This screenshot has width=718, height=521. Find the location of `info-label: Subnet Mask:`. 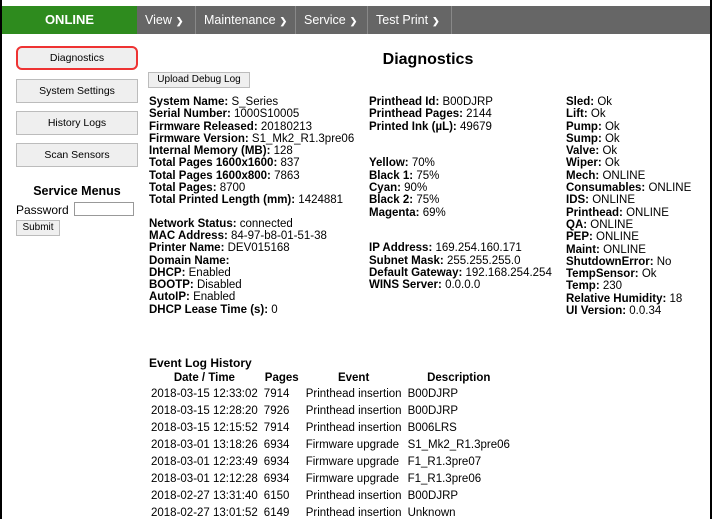

info-label: Subnet Mask: is located at coordinates (406, 260).